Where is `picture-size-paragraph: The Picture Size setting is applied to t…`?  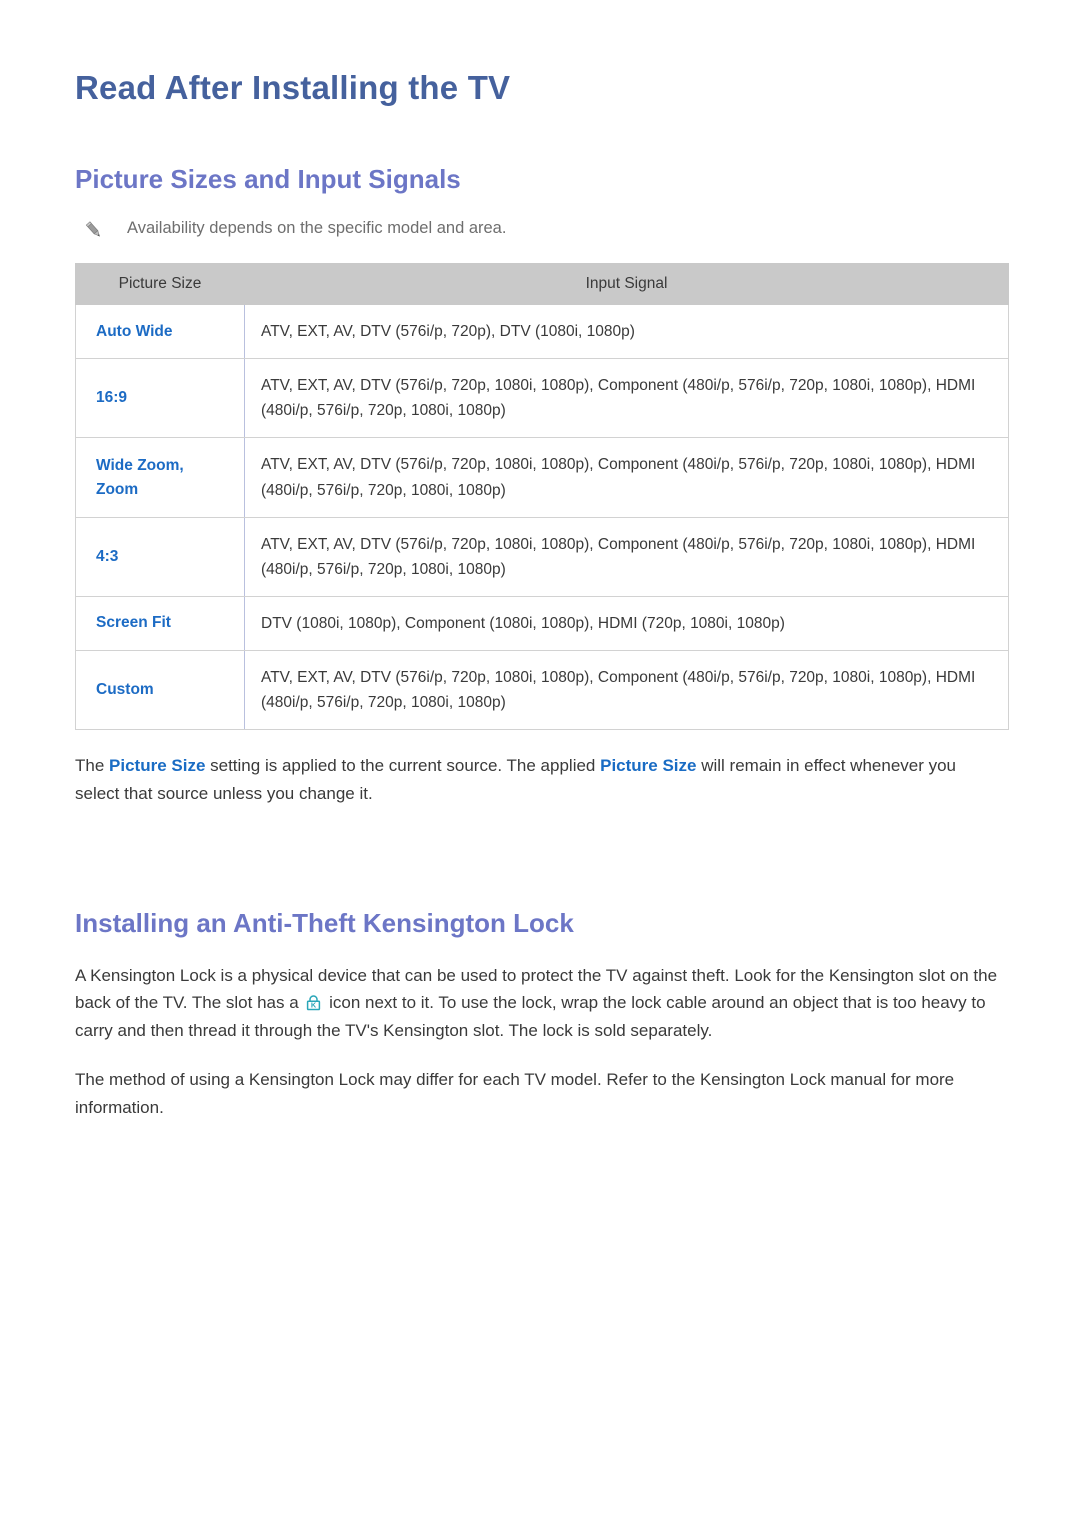 picture-size-paragraph: The Picture Size setting is applied to t… is located at coordinates (540, 768).